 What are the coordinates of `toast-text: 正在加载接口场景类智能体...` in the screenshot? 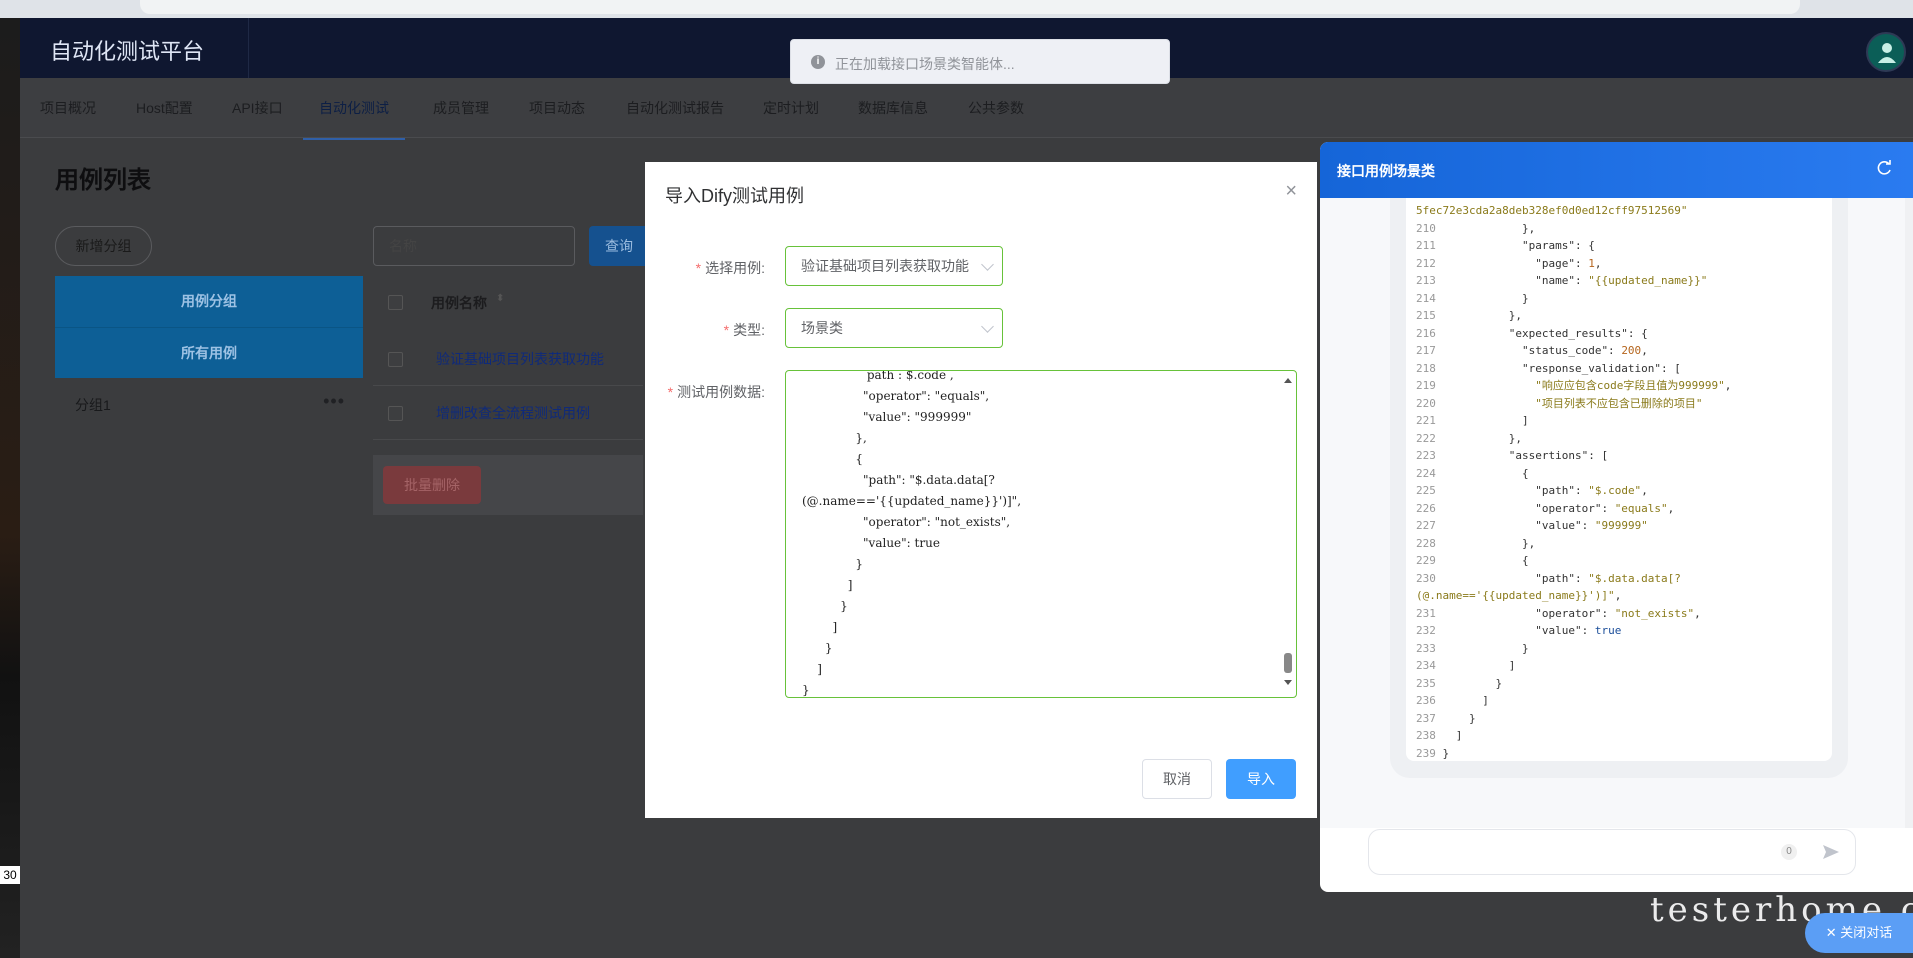 It's located at (925, 64).